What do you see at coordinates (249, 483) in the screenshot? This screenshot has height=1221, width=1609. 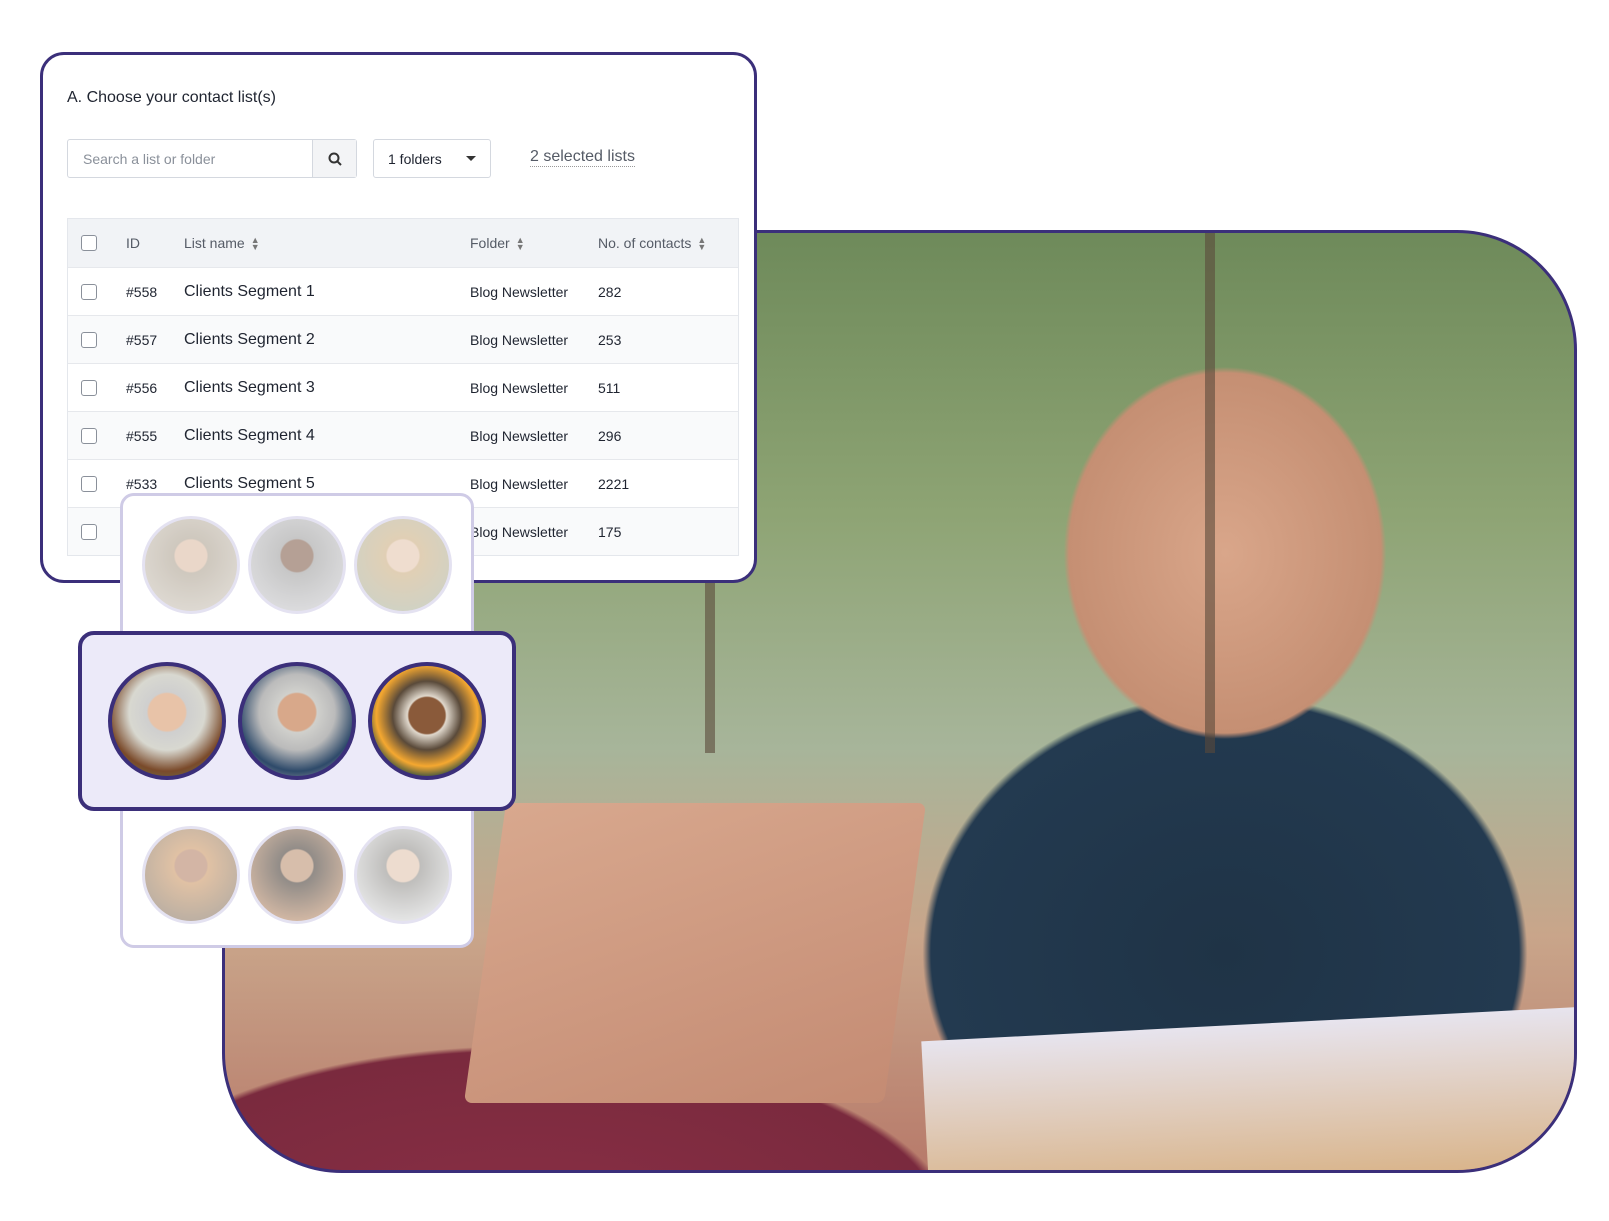 I see `list-name: Clients Segment 5` at bounding box center [249, 483].